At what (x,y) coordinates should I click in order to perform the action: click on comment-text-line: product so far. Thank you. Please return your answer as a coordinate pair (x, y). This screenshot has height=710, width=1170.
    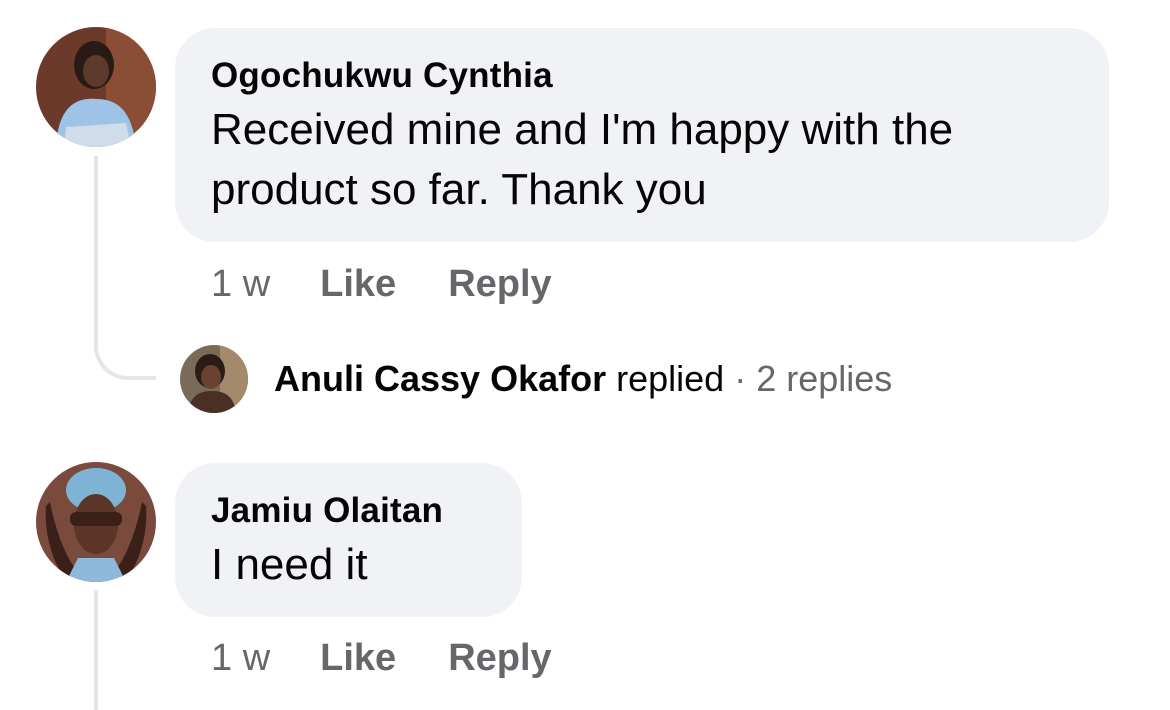
    Looking at the image, I should click on (459, 189).